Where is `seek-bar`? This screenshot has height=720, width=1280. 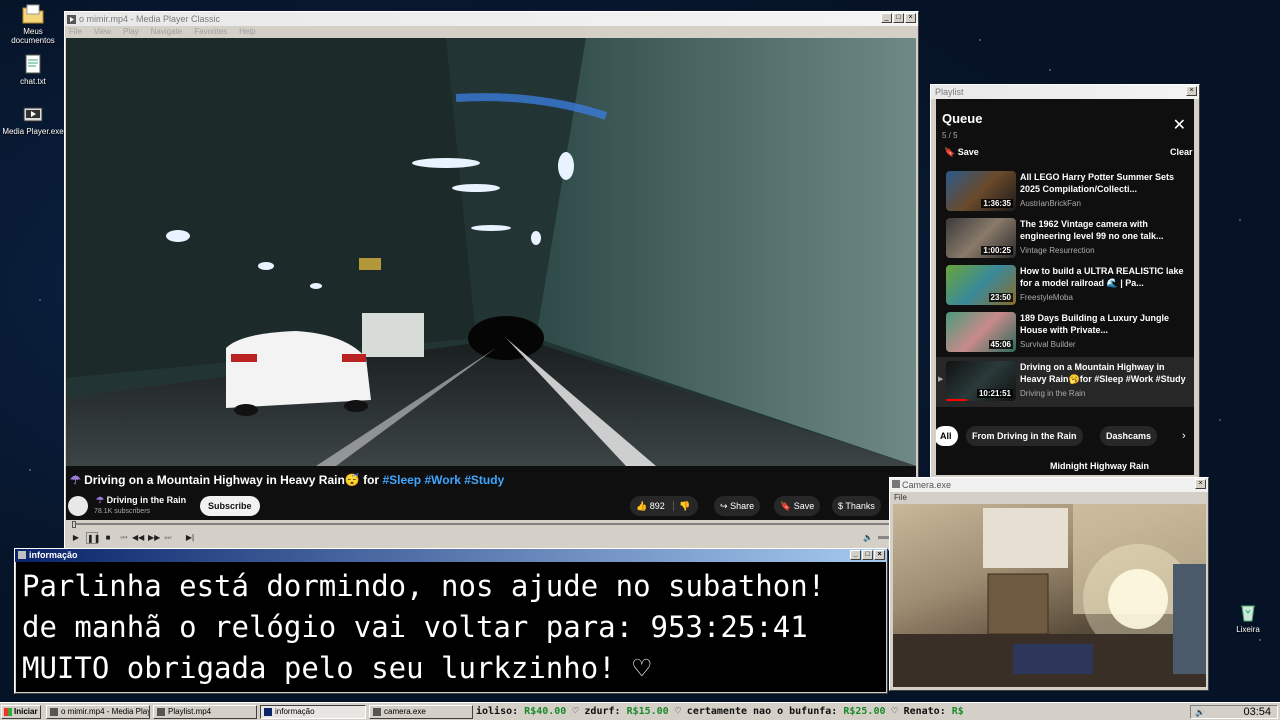
seek-bar is located at coordinates (491, 524).